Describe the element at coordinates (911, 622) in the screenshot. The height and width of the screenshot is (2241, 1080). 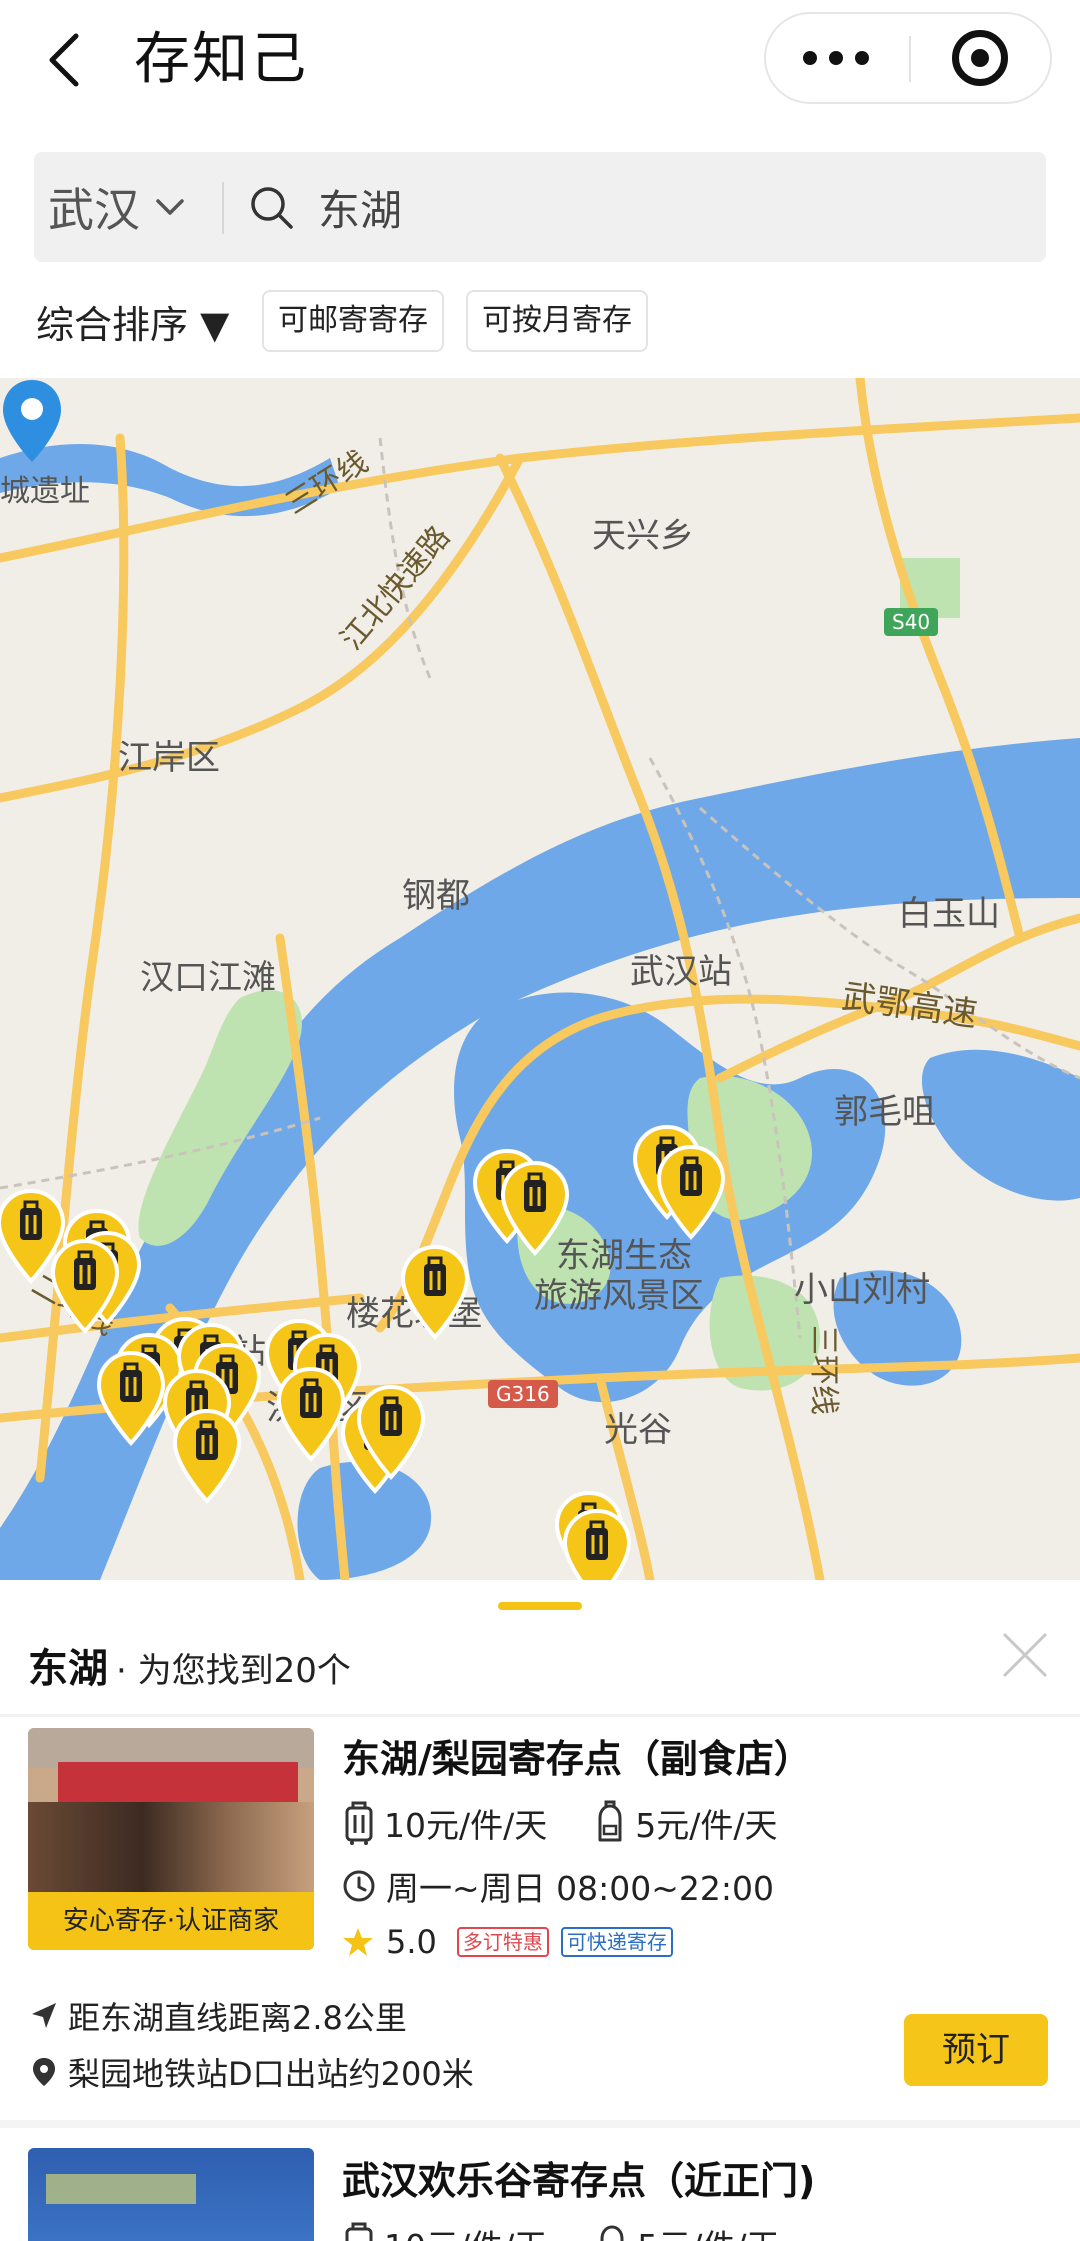
I see `highway-shield: S40` at that location.